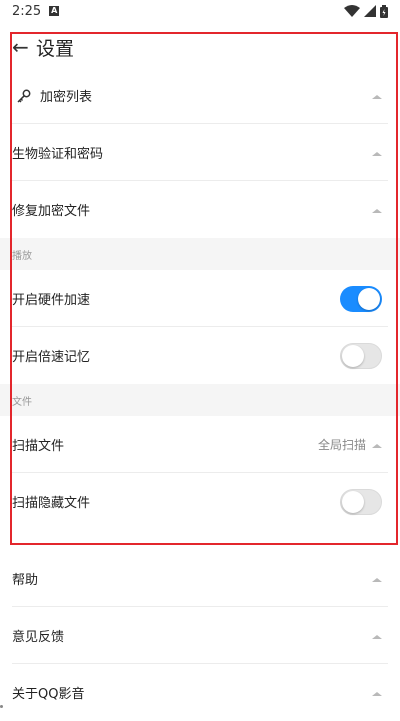  I want to click on row-label: 扫描隐藏文件, so click(51, 503).